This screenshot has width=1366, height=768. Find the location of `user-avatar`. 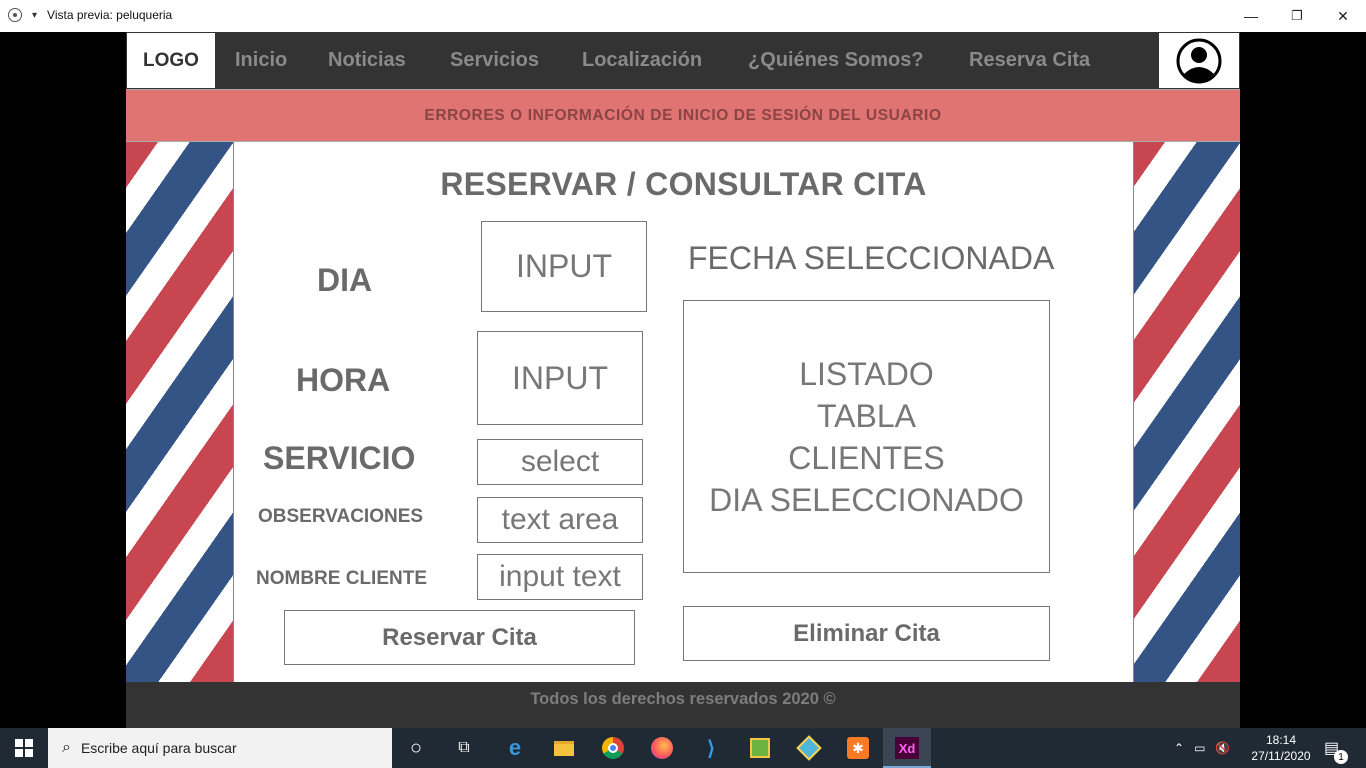

user-avatar is located at coordinates (1199, 60).